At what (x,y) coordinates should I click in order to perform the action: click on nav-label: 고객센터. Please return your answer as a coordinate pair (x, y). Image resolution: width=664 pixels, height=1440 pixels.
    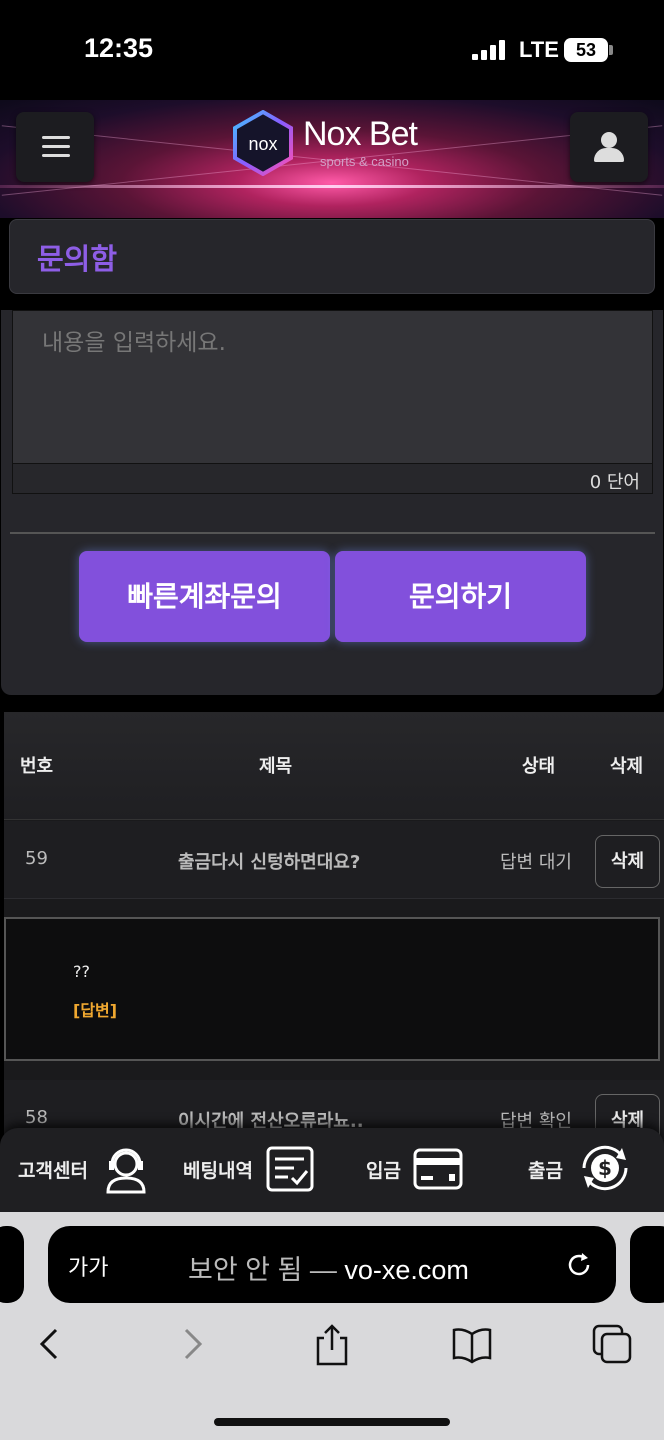
    Looking at the image, I should click on (53, 1171).